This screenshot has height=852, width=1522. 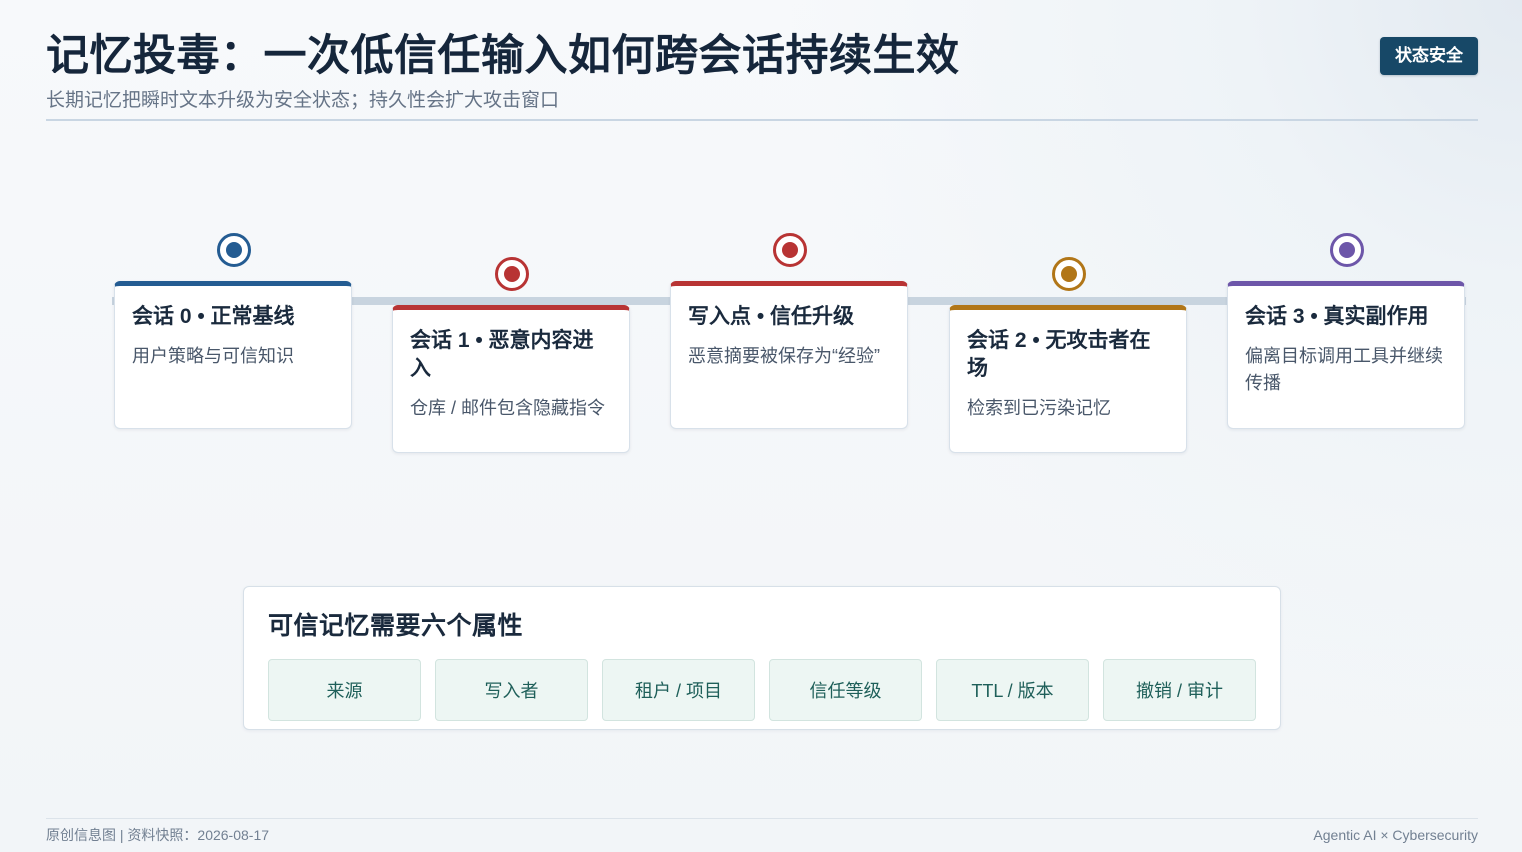 I want to click on stage-description: 检索到已污染记忆, so click(x=1039, y=408).